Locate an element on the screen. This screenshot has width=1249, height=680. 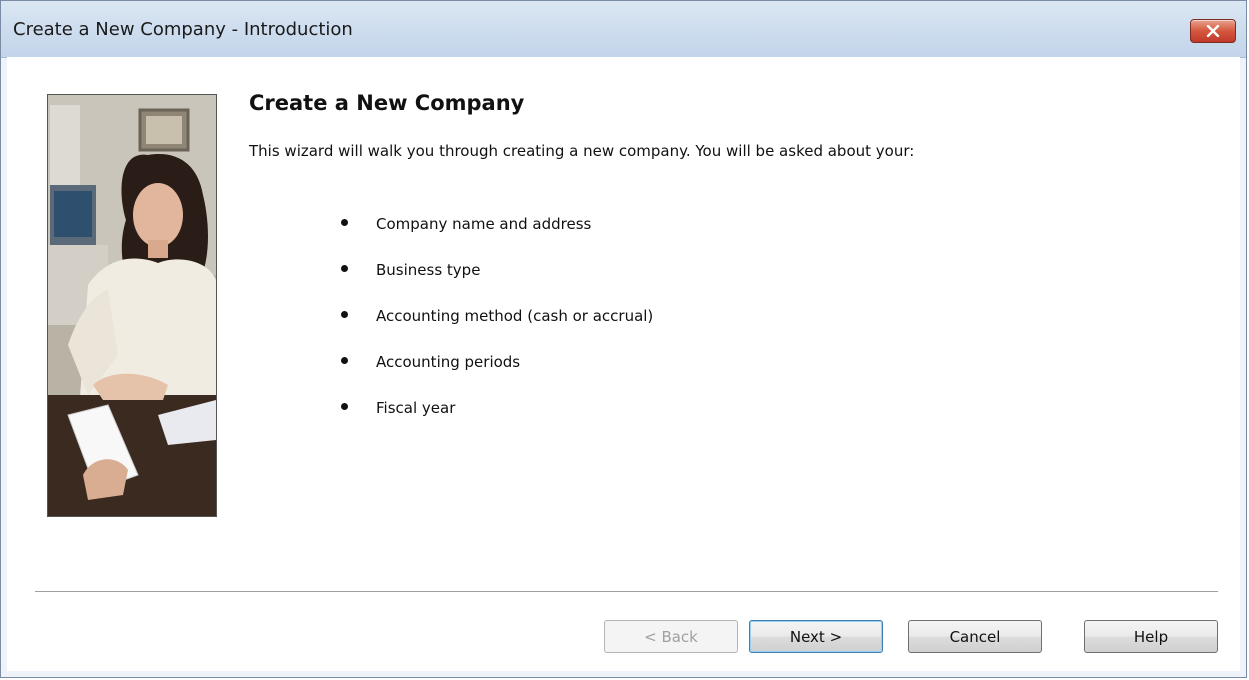
cancel-button: Cancel is located at coordinates (975, 636).